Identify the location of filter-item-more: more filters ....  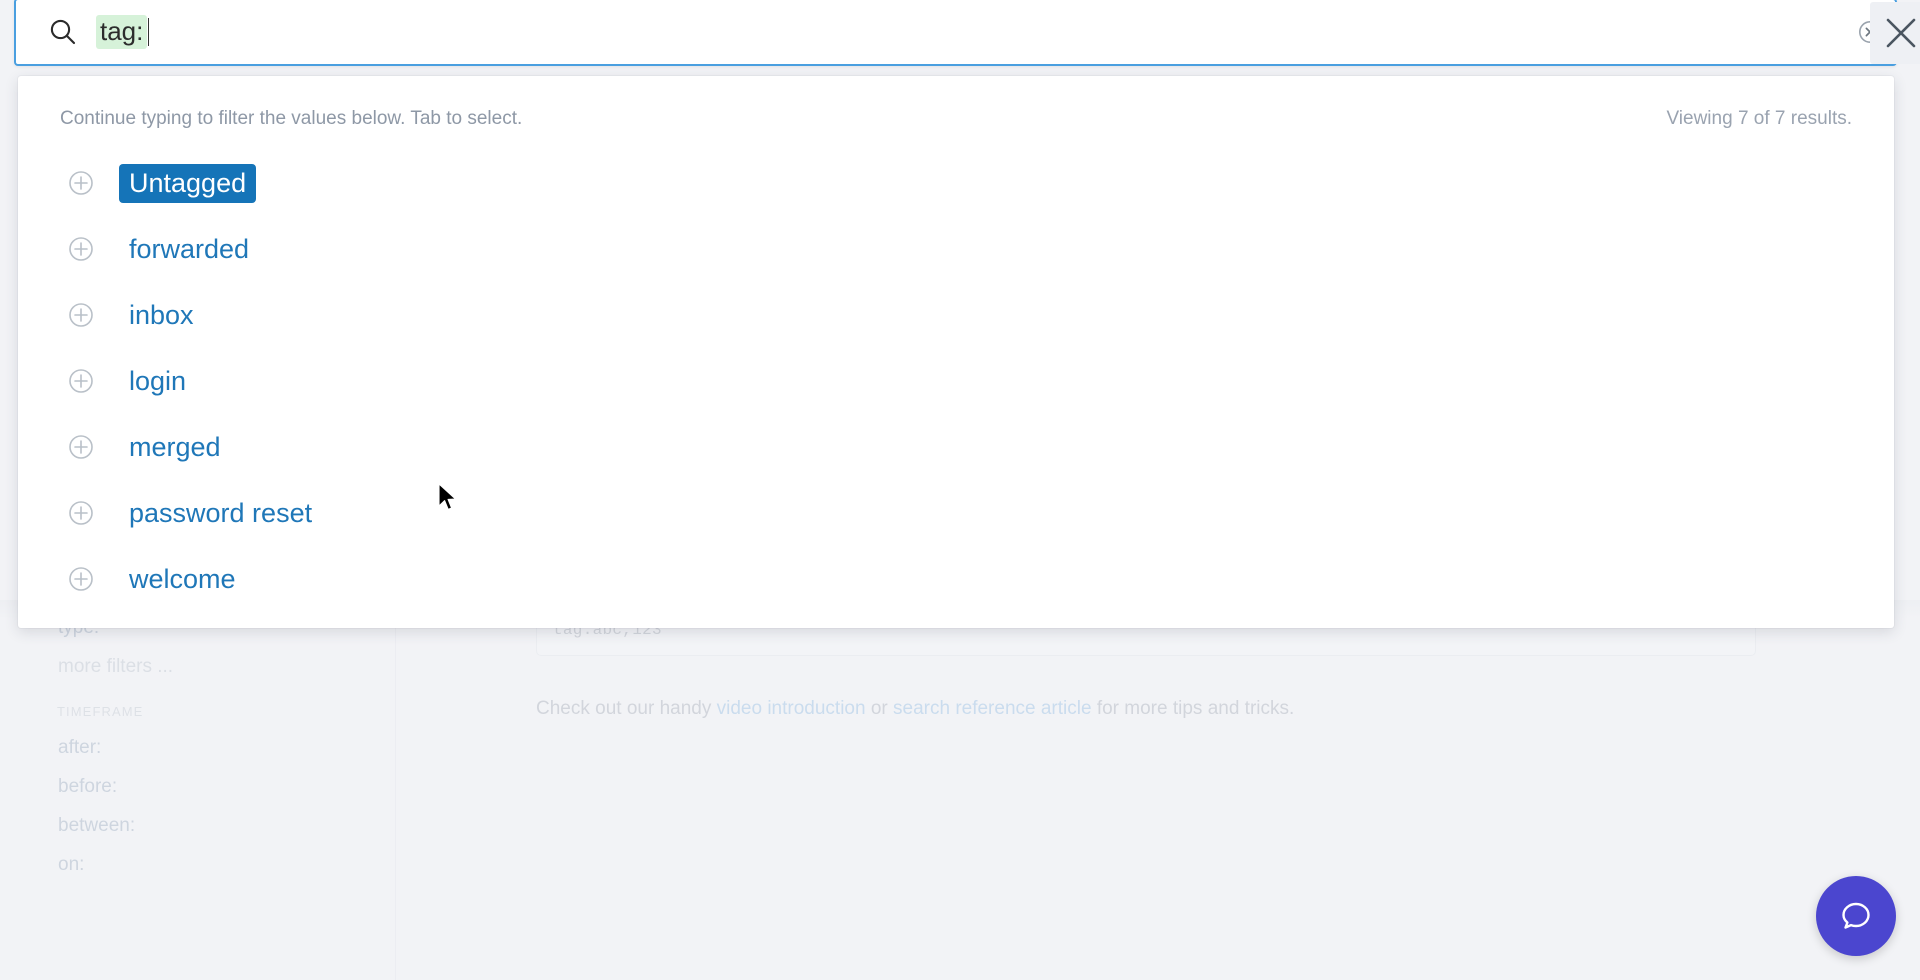
(226, 666).